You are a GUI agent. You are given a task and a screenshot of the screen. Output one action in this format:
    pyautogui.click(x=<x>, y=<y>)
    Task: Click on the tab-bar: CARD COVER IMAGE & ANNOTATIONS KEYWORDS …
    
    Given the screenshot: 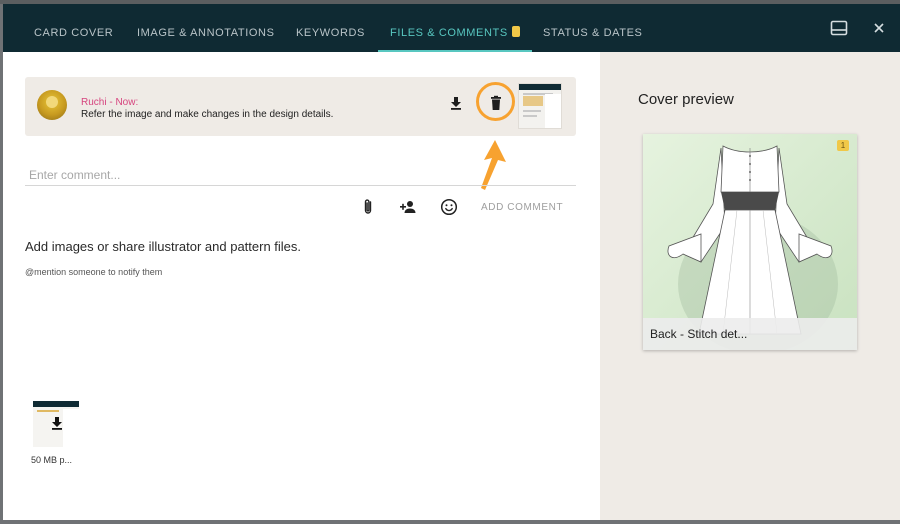 What is the action you would take?
    pyautogui.click(x=451, y=28)
    